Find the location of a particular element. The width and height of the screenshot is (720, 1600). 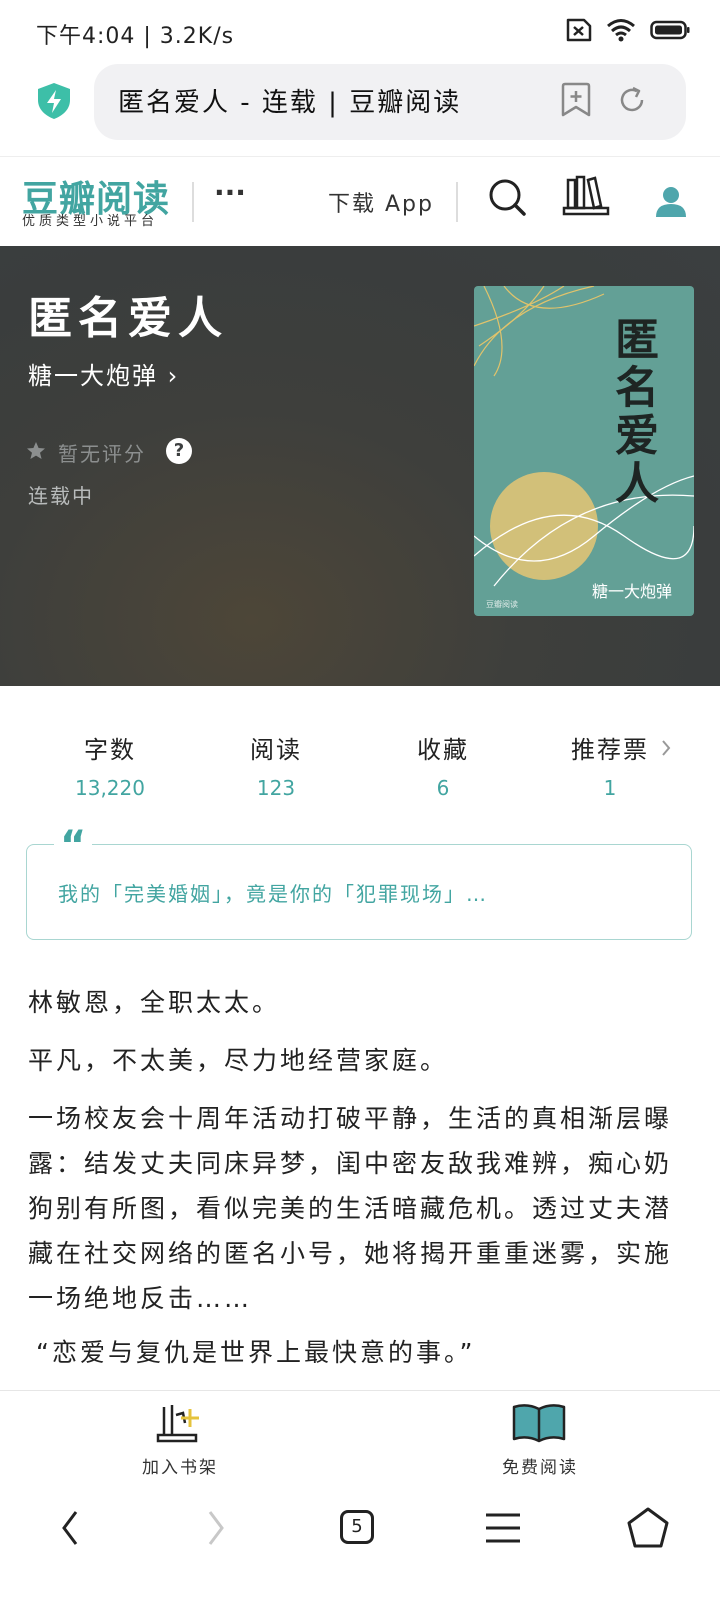

description-paragraph: 林敏恩，全职太太。 is located at coordinates (154, 1002).